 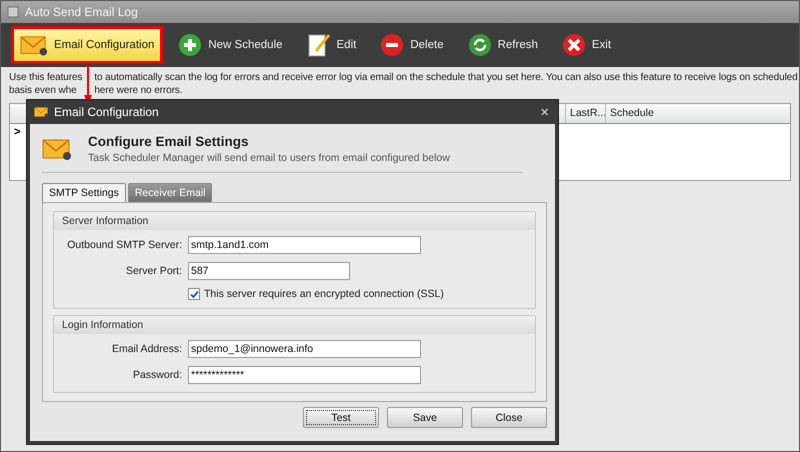 I want to click on input-field: smtp.1and1.com, so click(x=304, y=245).